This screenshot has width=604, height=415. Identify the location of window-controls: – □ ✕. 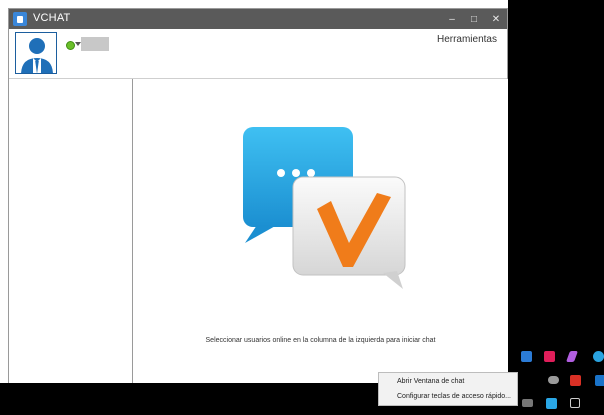
(474, 19).